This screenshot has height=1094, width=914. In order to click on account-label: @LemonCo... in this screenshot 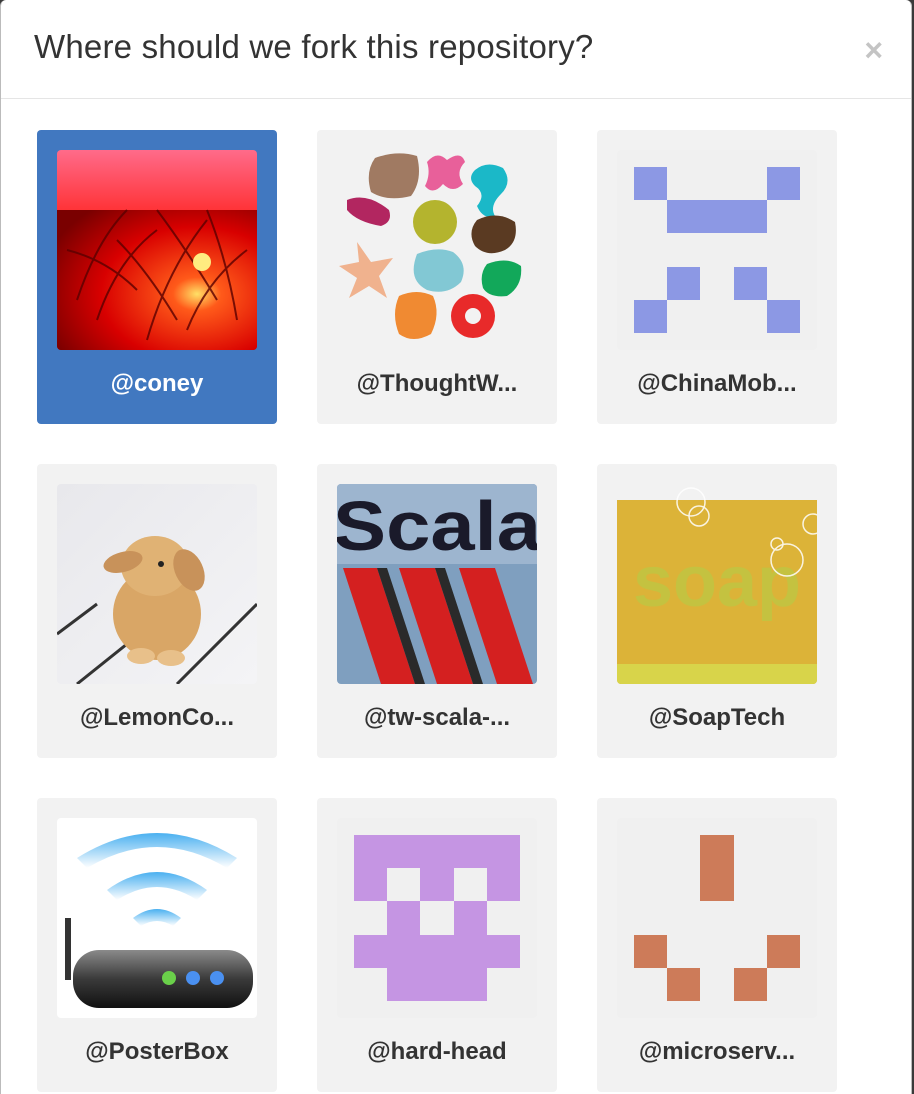, I will do `click(157, 717)`.